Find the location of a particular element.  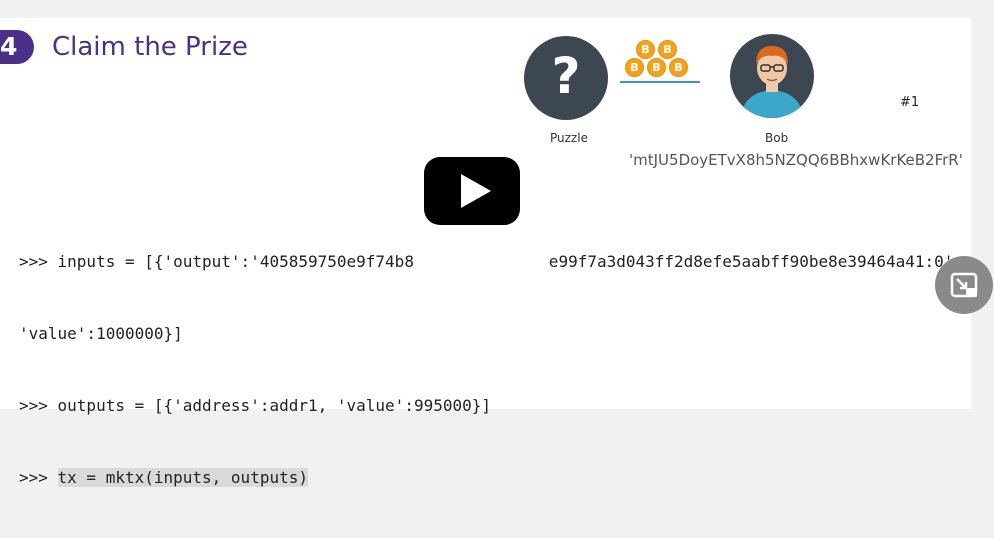

puzzle-question-mark: ? is located at coordinates (566, 76).